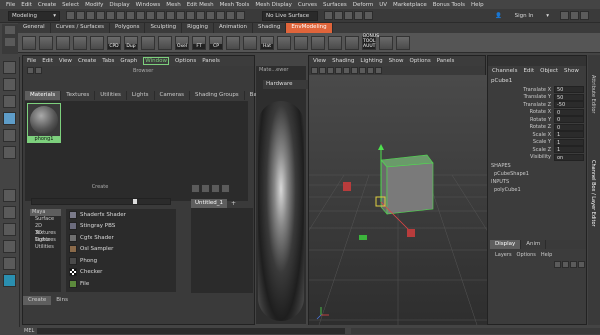  Describe the element at coordinates (121, 261) in the screenshot. I see `create-node-item: Phong` at that location.